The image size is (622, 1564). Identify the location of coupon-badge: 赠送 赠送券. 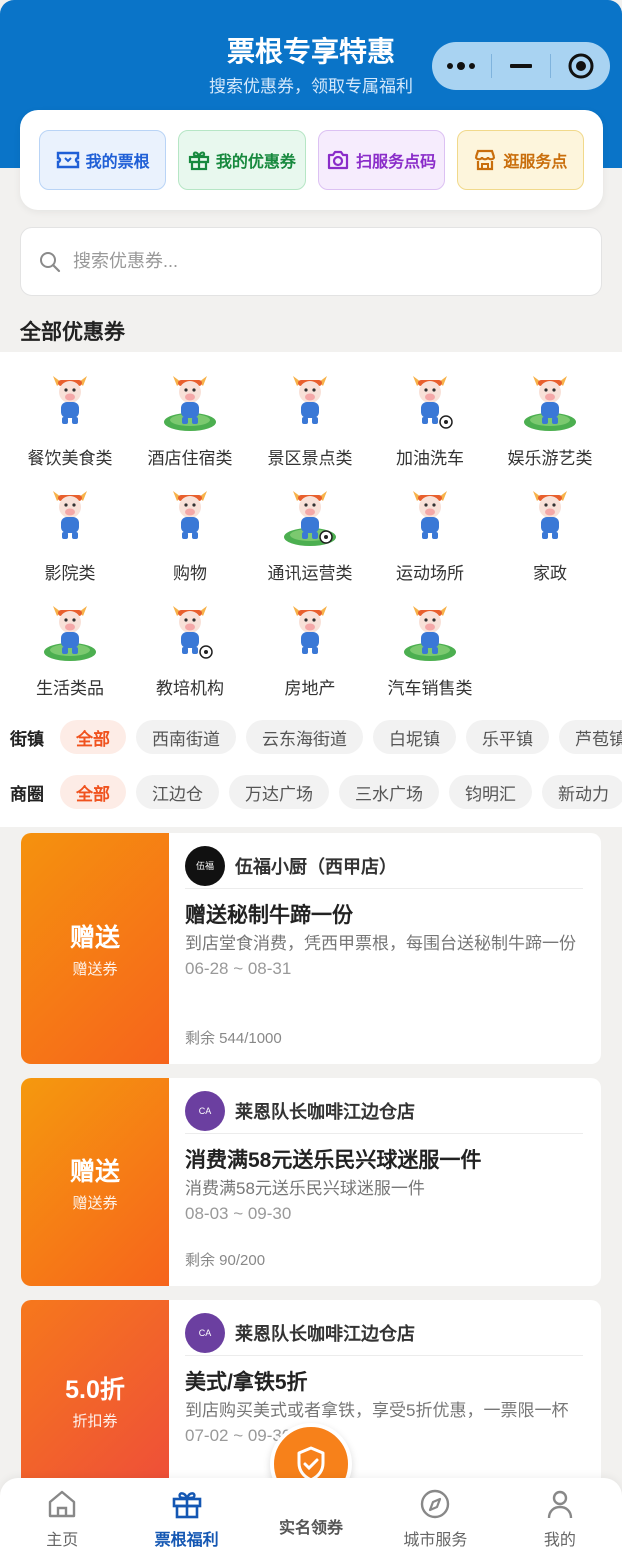
(95, 948).